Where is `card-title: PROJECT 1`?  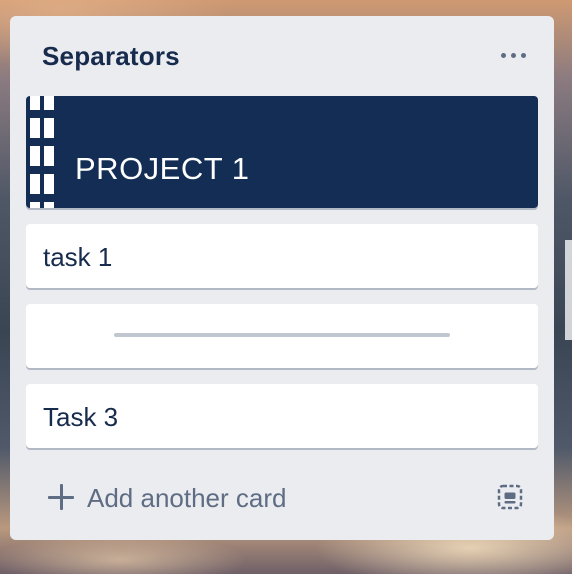 card-title: PROJECT 1 is located at coordinates (162, 168).